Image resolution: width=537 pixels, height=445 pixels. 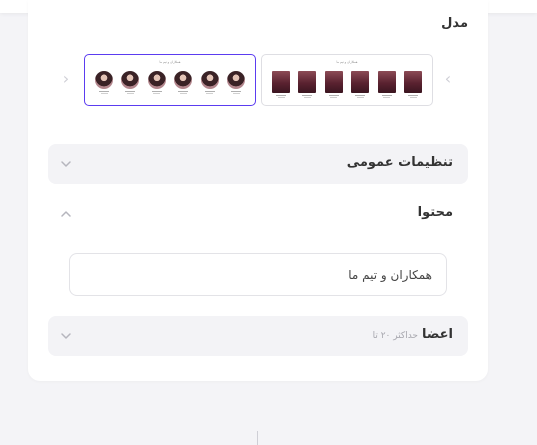 I want to click on model-thumbnail-2: همکاران و تیم ما, so click(x=170, y=80).